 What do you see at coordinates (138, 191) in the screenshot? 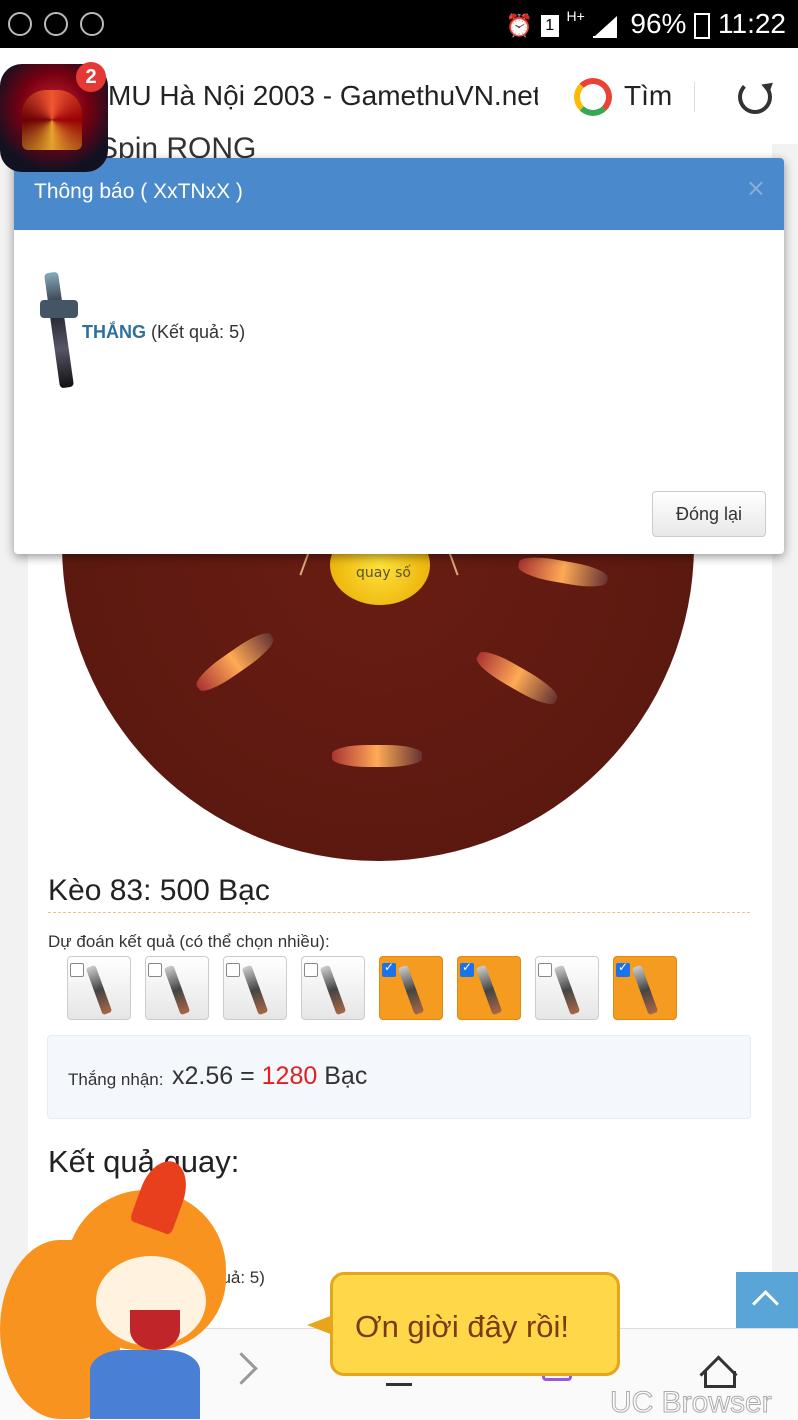
I see `modal-title: Thông báo ( XxTNxX )` at bounding box center [138, 191].